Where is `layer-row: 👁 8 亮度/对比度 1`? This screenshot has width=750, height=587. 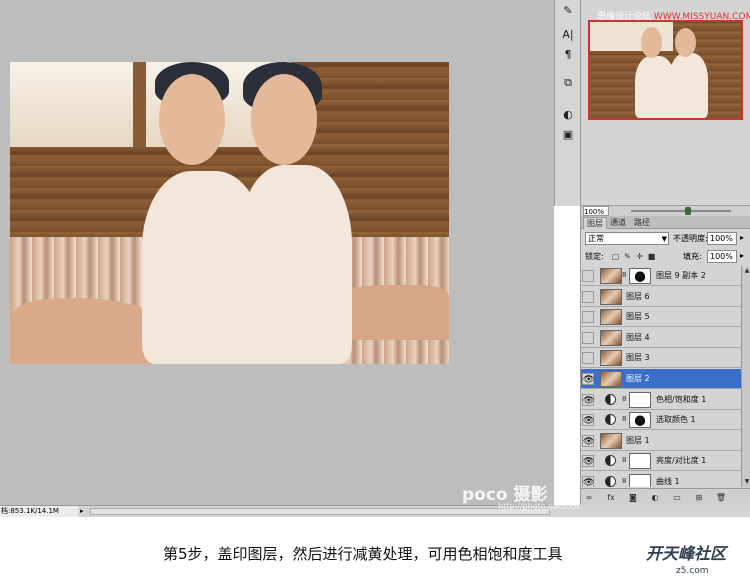 layer-row: 👁 8 亮度/对比度 1 is located at coordinates (661, 461).